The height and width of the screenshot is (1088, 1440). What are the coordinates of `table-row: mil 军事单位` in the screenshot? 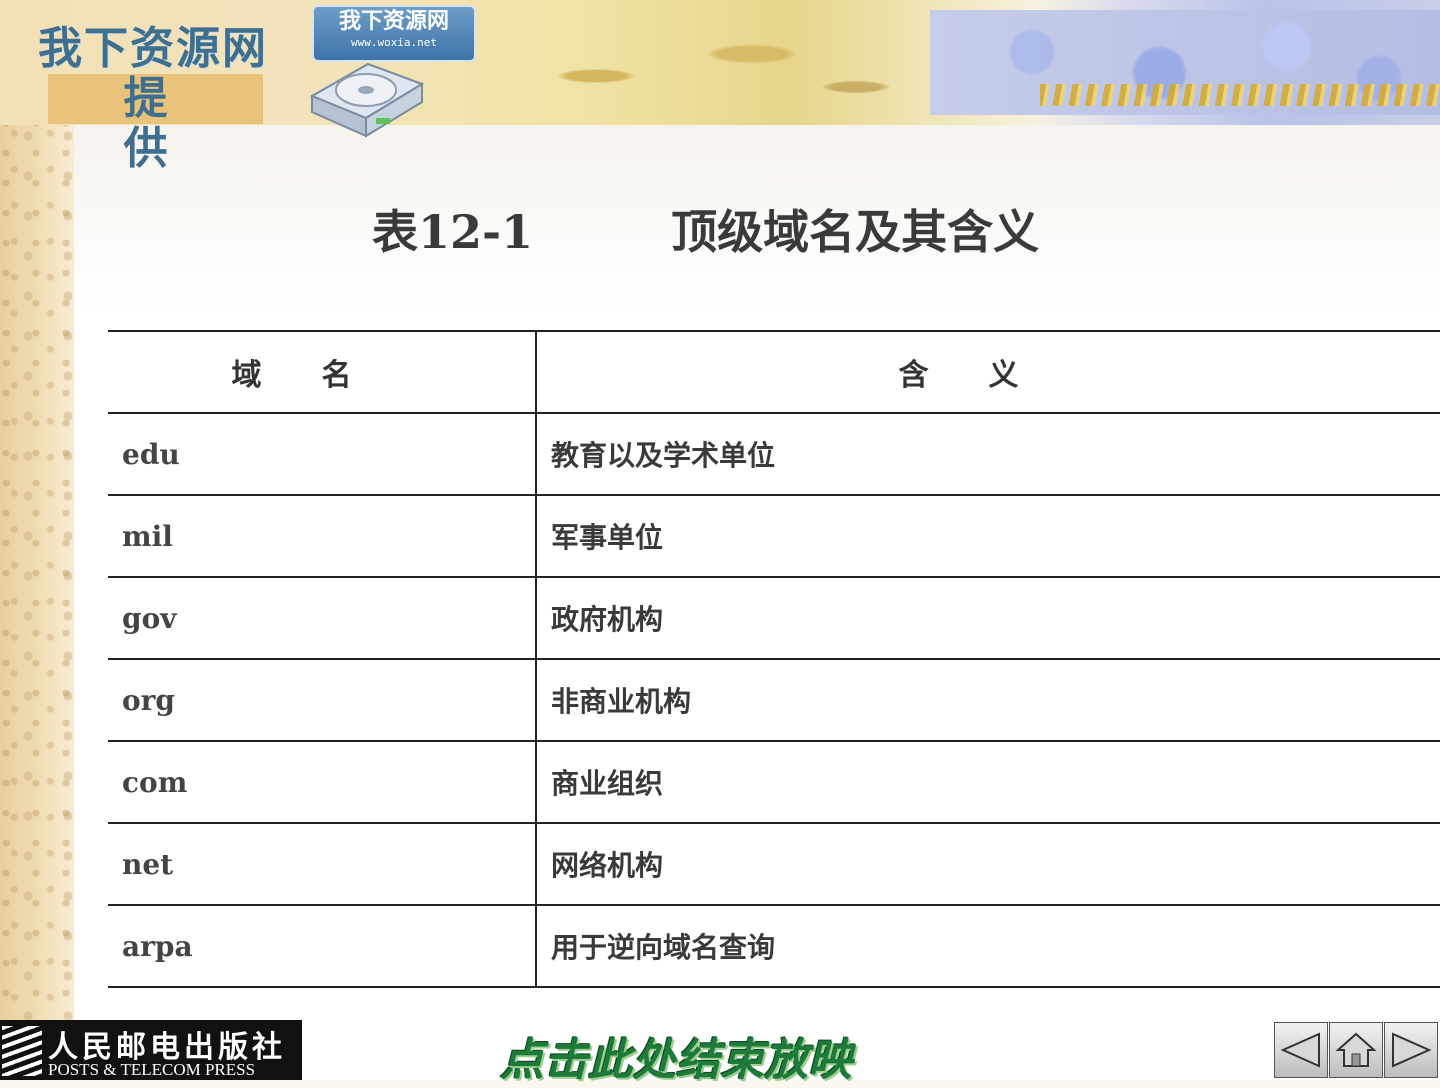 It's located at (774, 535).